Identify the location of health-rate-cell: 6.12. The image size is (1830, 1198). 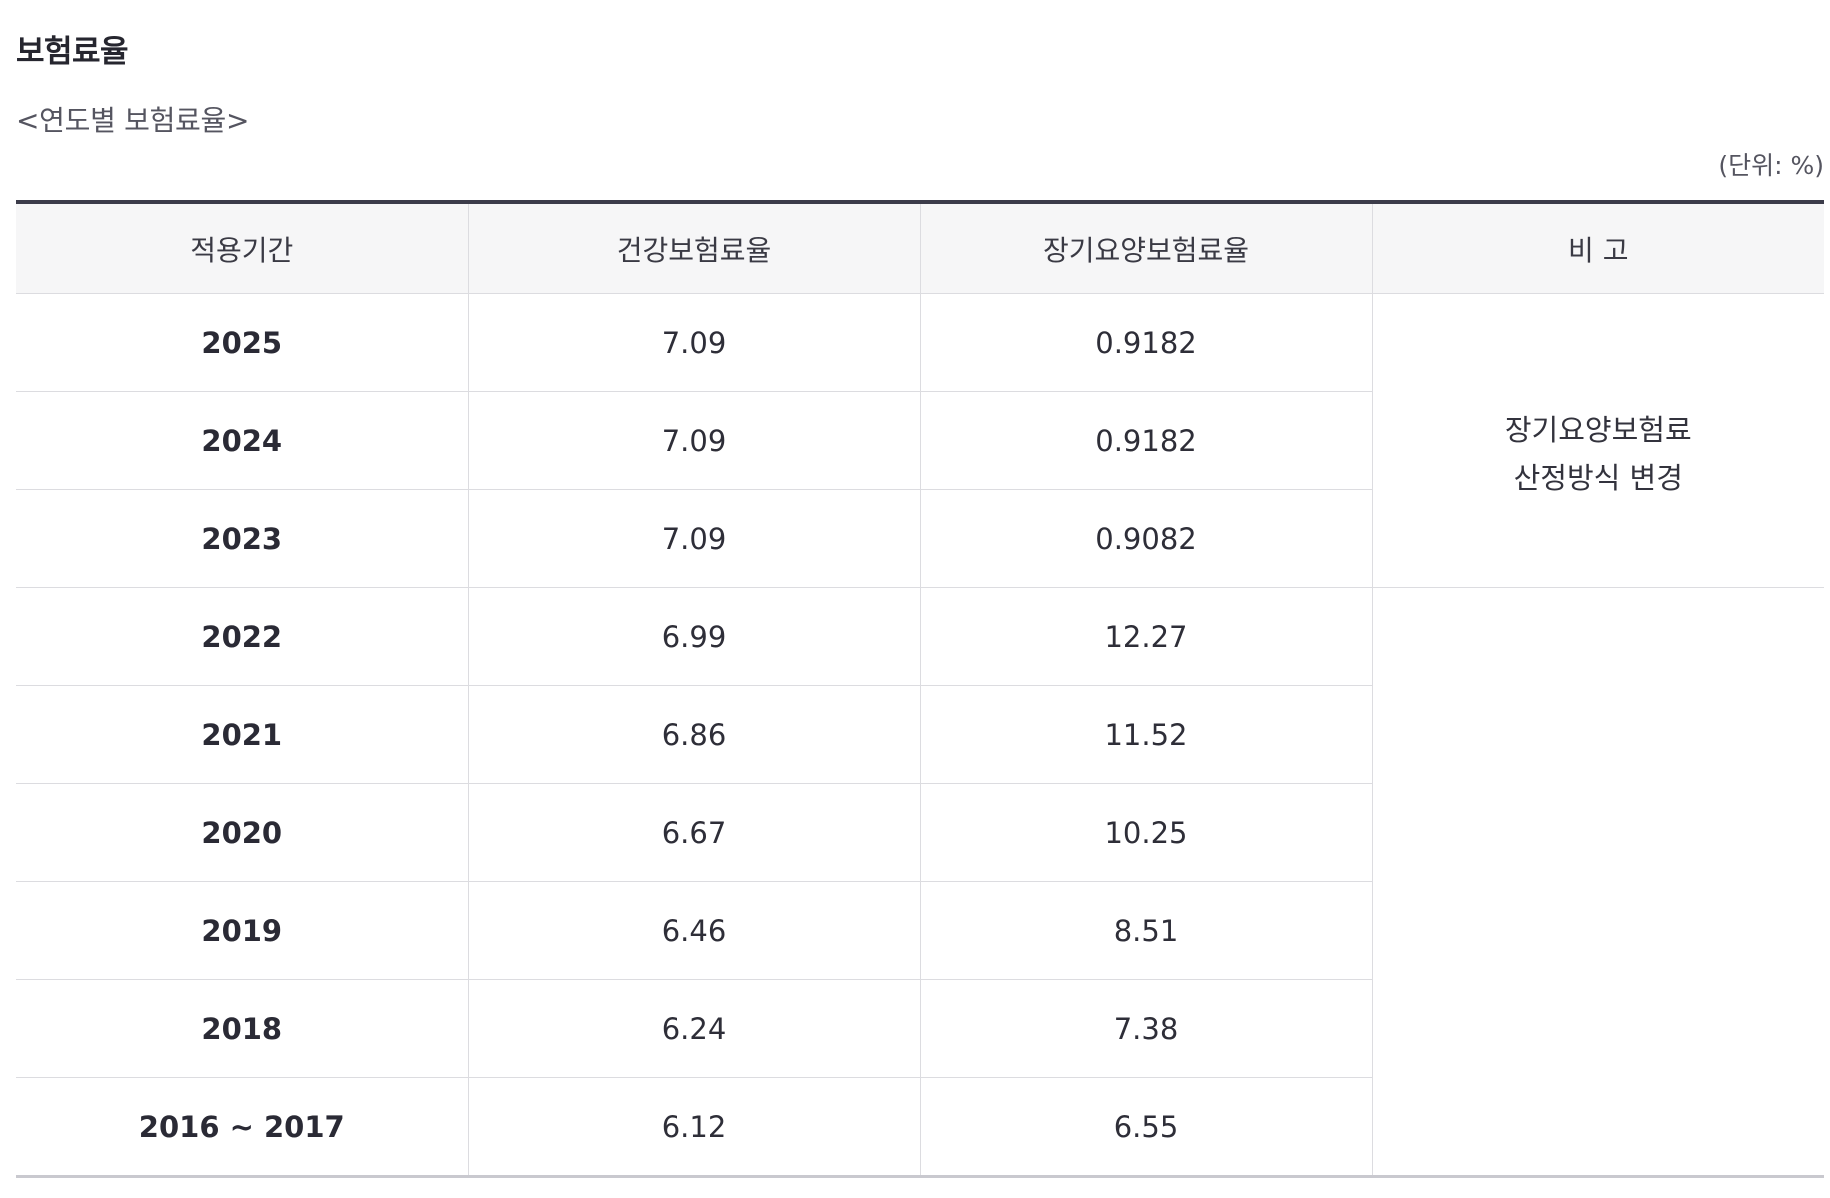
(694, 1127).